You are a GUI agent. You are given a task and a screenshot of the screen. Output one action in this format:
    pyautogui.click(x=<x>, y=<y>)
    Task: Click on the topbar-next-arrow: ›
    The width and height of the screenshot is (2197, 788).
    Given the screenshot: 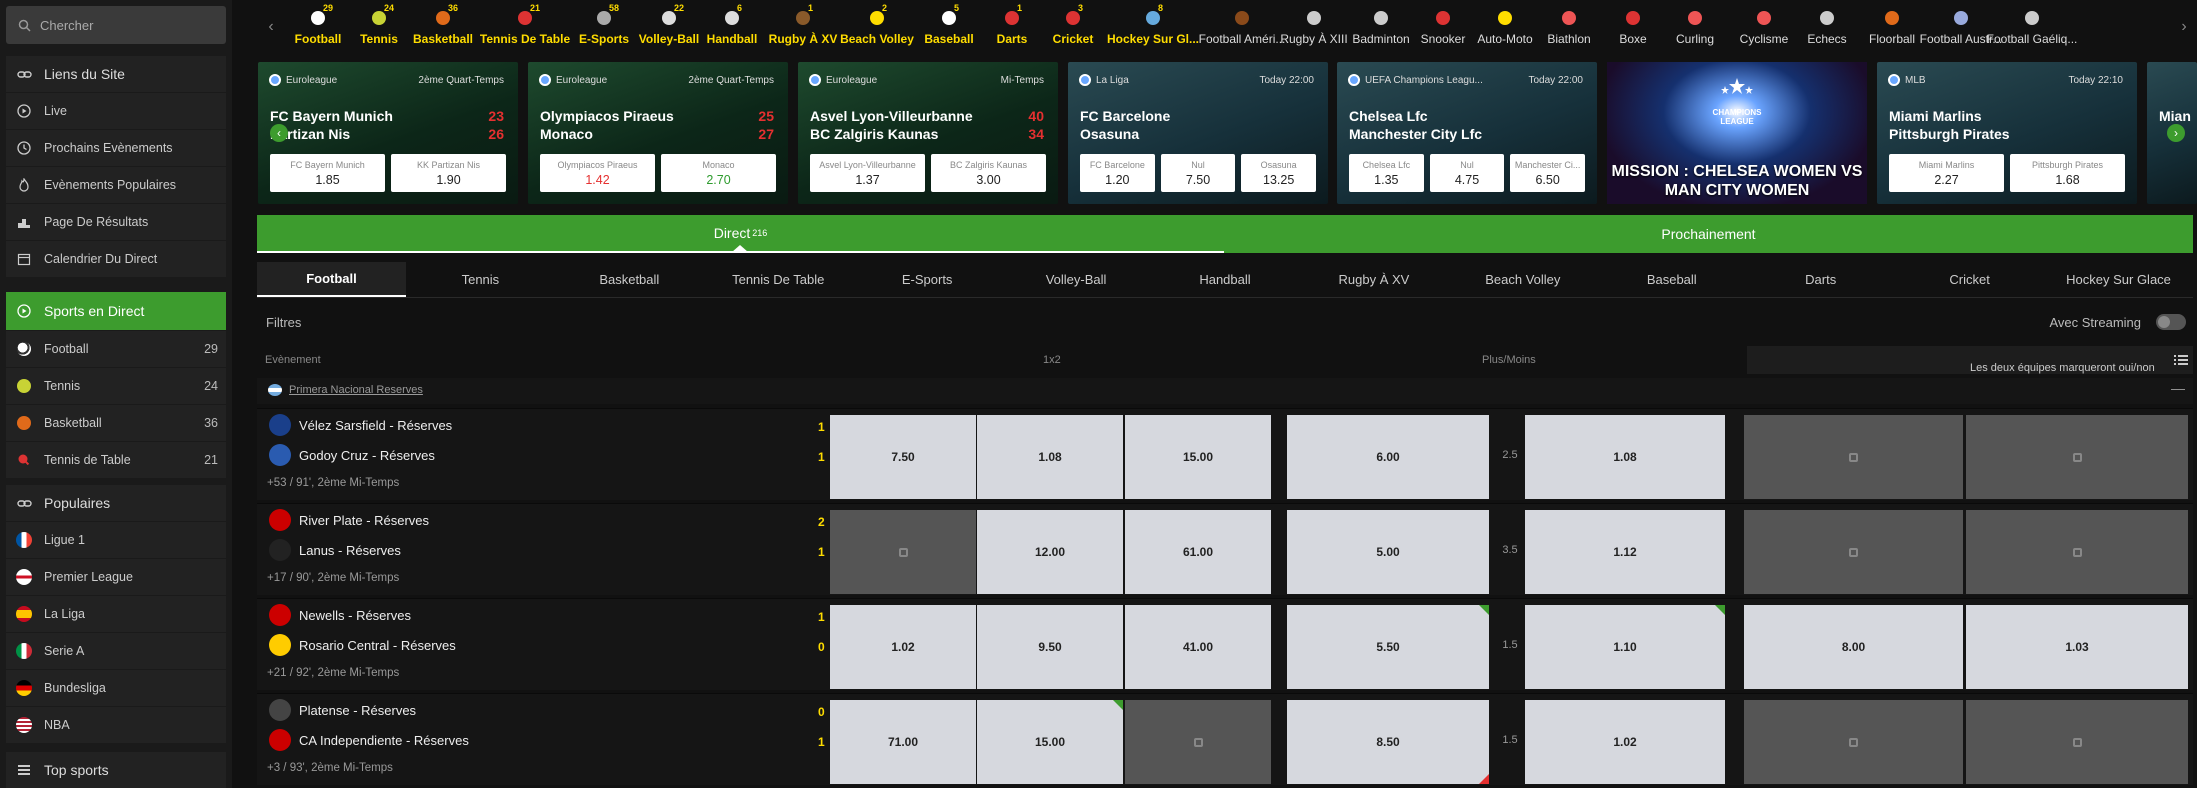 What is the action you would take?
    pyautogui.click(x=2184, y=27)
    